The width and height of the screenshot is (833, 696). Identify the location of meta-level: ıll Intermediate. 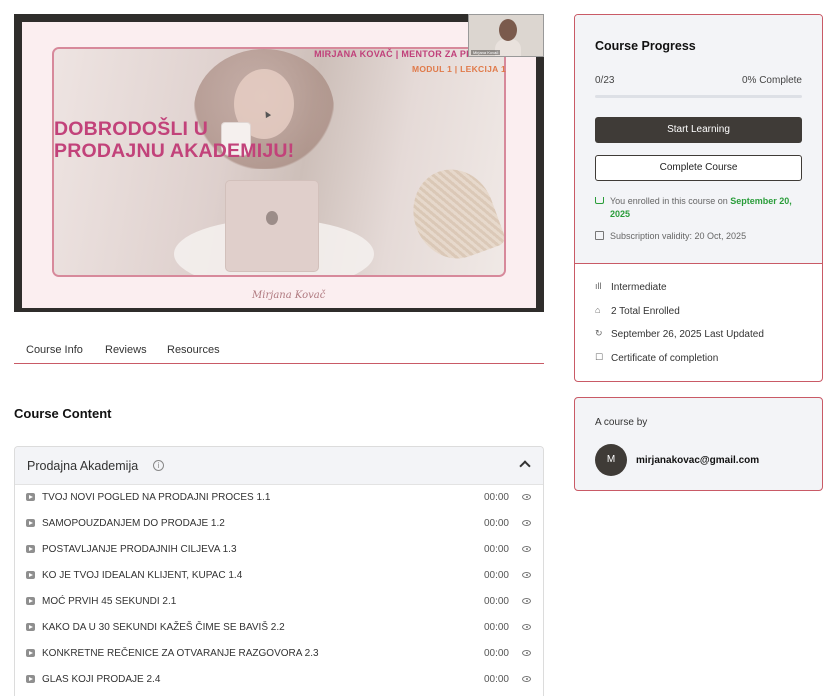
(631, 287).